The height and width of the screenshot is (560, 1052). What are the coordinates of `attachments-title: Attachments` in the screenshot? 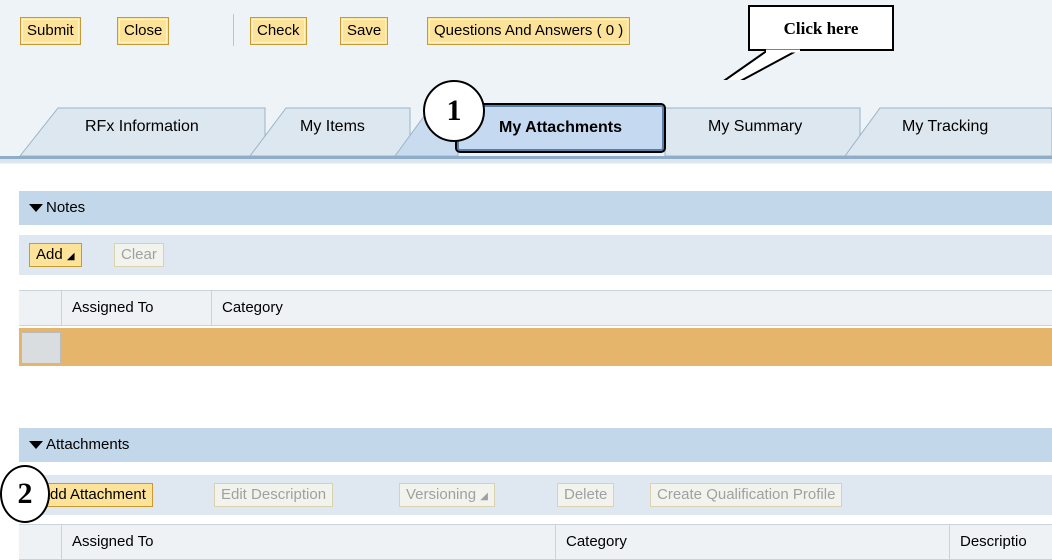 It's located at (88, 444).